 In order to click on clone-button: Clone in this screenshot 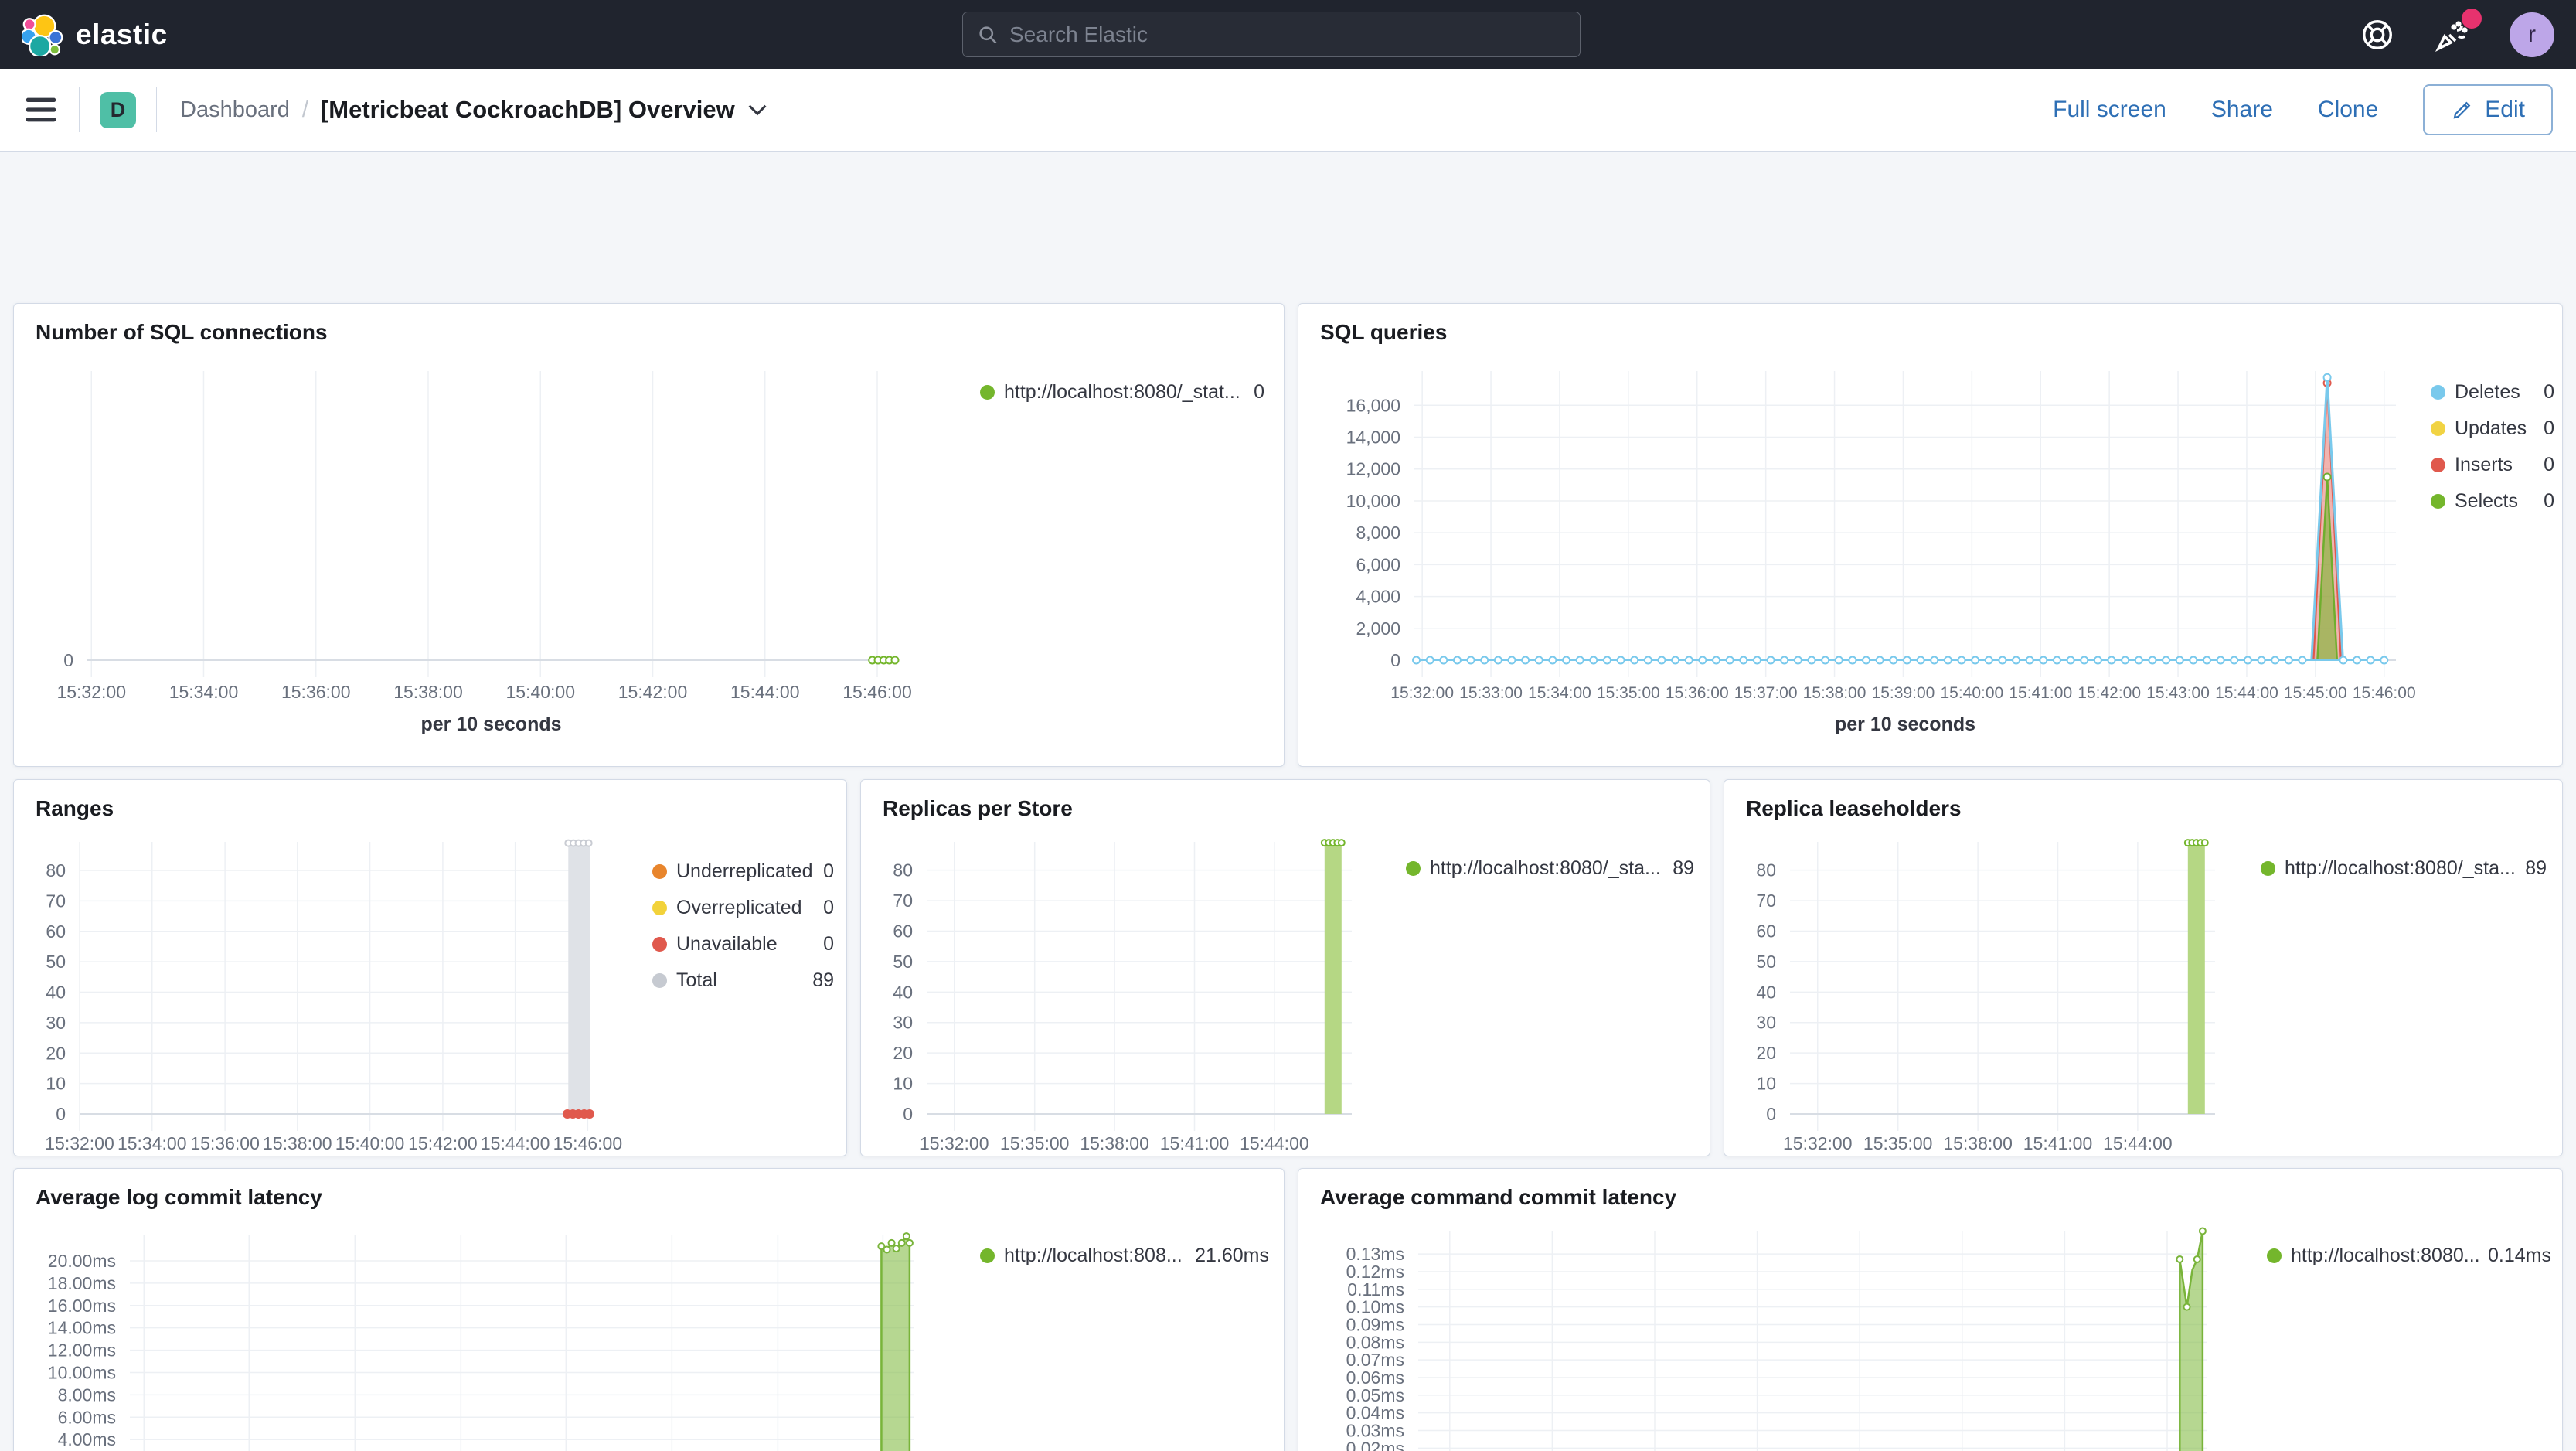, I will do `click(2348, 110)`.